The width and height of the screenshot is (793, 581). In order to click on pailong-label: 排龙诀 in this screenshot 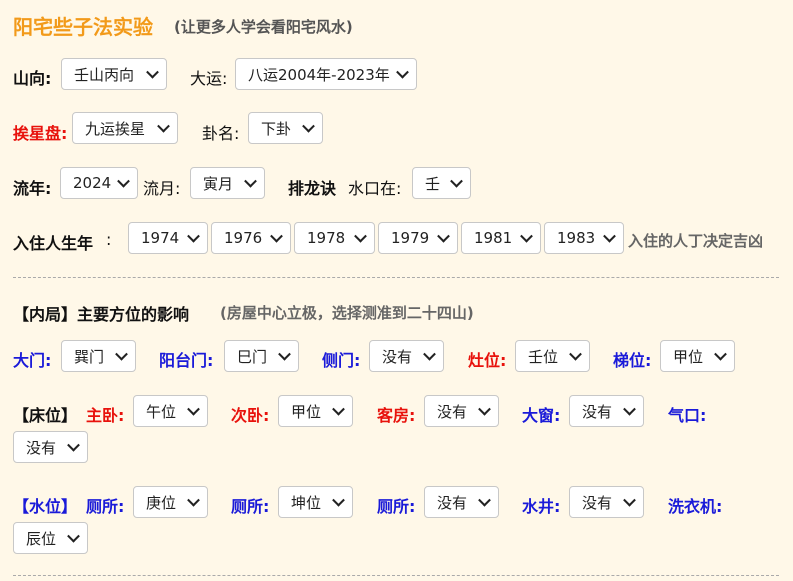, I will do `click(312, 188)`.